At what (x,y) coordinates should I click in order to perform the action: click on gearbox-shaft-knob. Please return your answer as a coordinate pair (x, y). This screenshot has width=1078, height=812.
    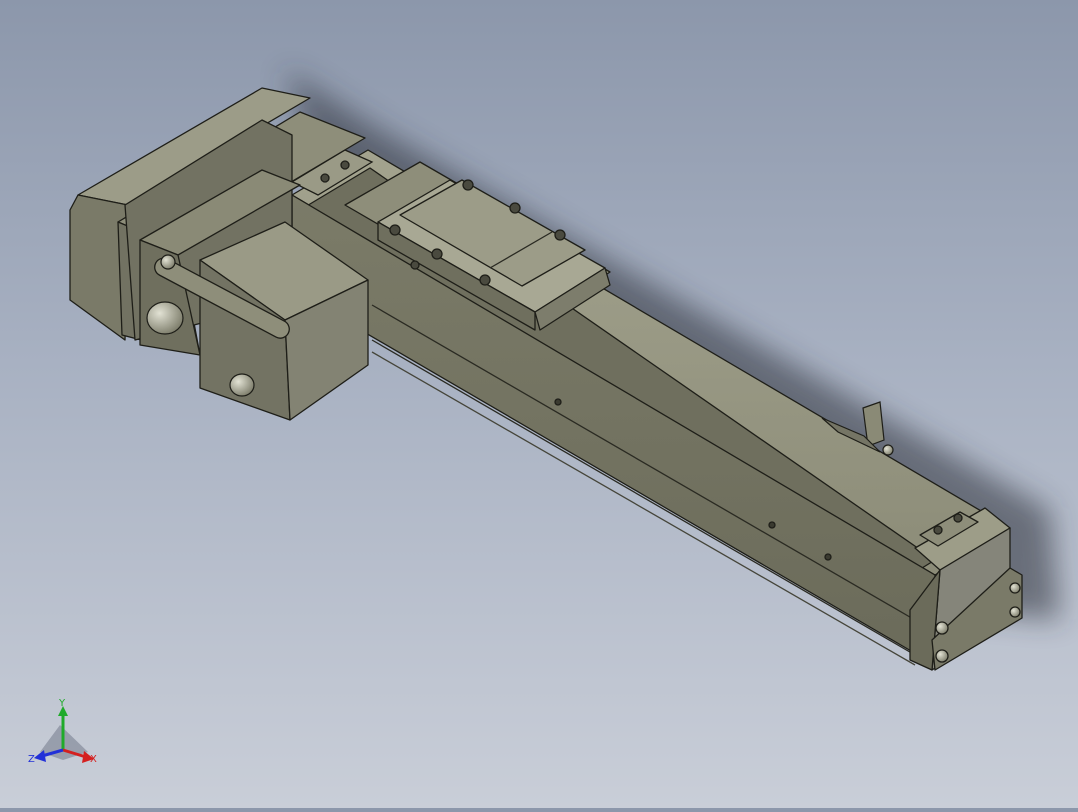
    Looking at the image, I should click on (242, 385).